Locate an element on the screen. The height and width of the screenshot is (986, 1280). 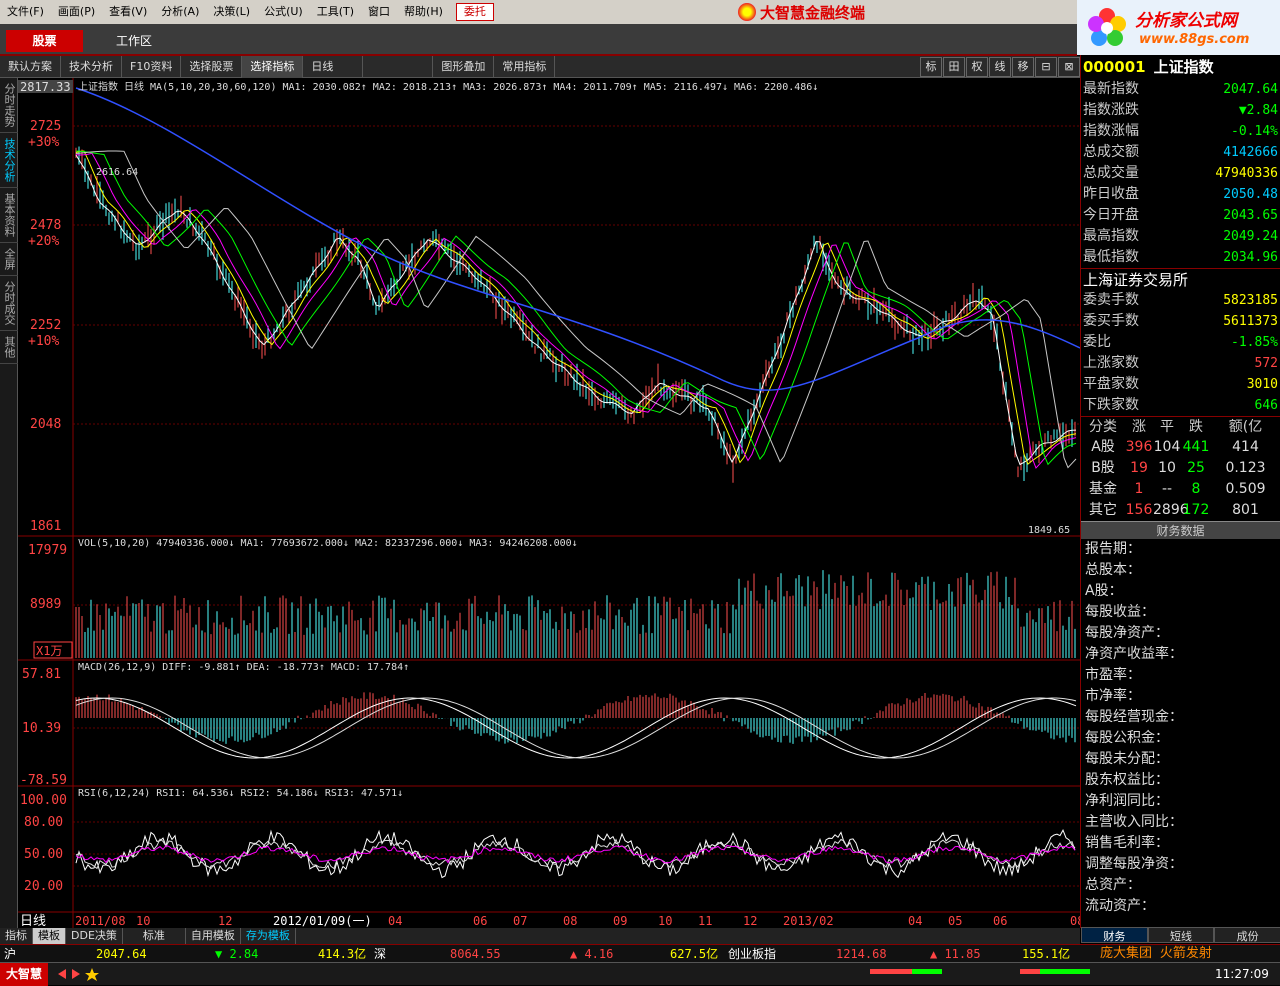
side-tab-basic: 基本资料 is located at coordinates (9, 215).